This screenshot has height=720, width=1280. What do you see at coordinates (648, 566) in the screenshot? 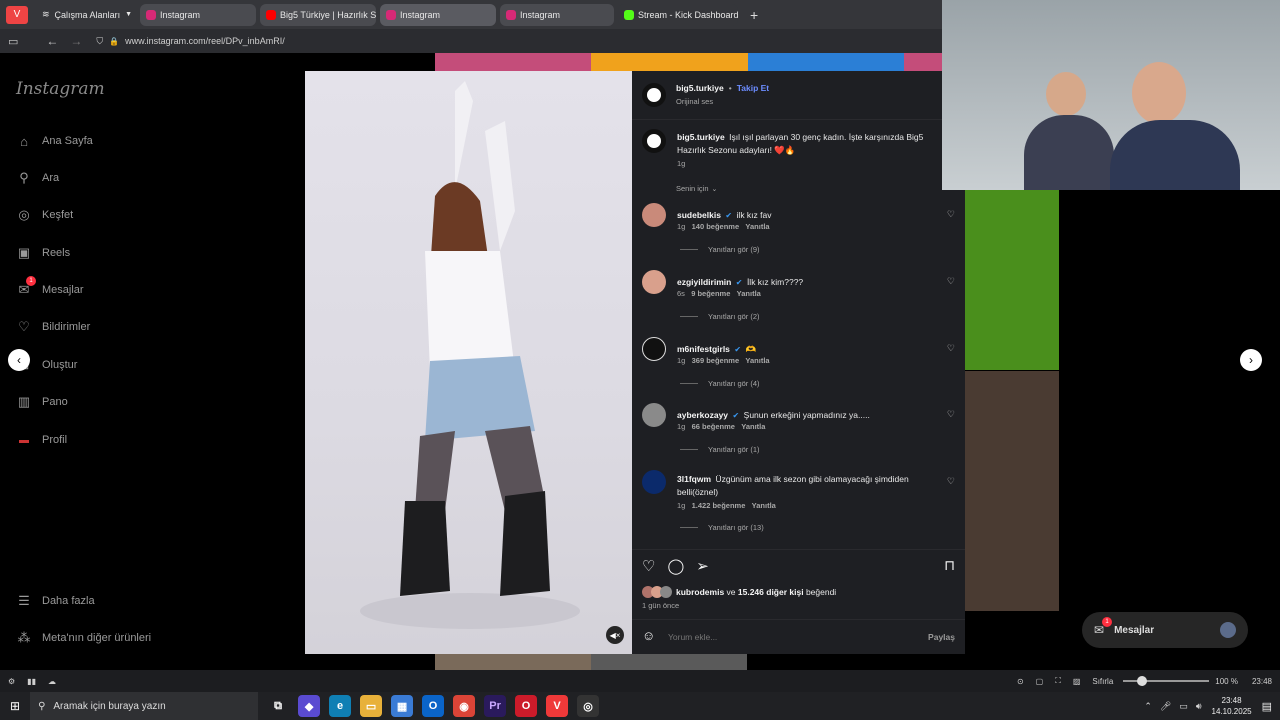
I see `like-heart-icon: ♡` at bounding box center [648, 566].